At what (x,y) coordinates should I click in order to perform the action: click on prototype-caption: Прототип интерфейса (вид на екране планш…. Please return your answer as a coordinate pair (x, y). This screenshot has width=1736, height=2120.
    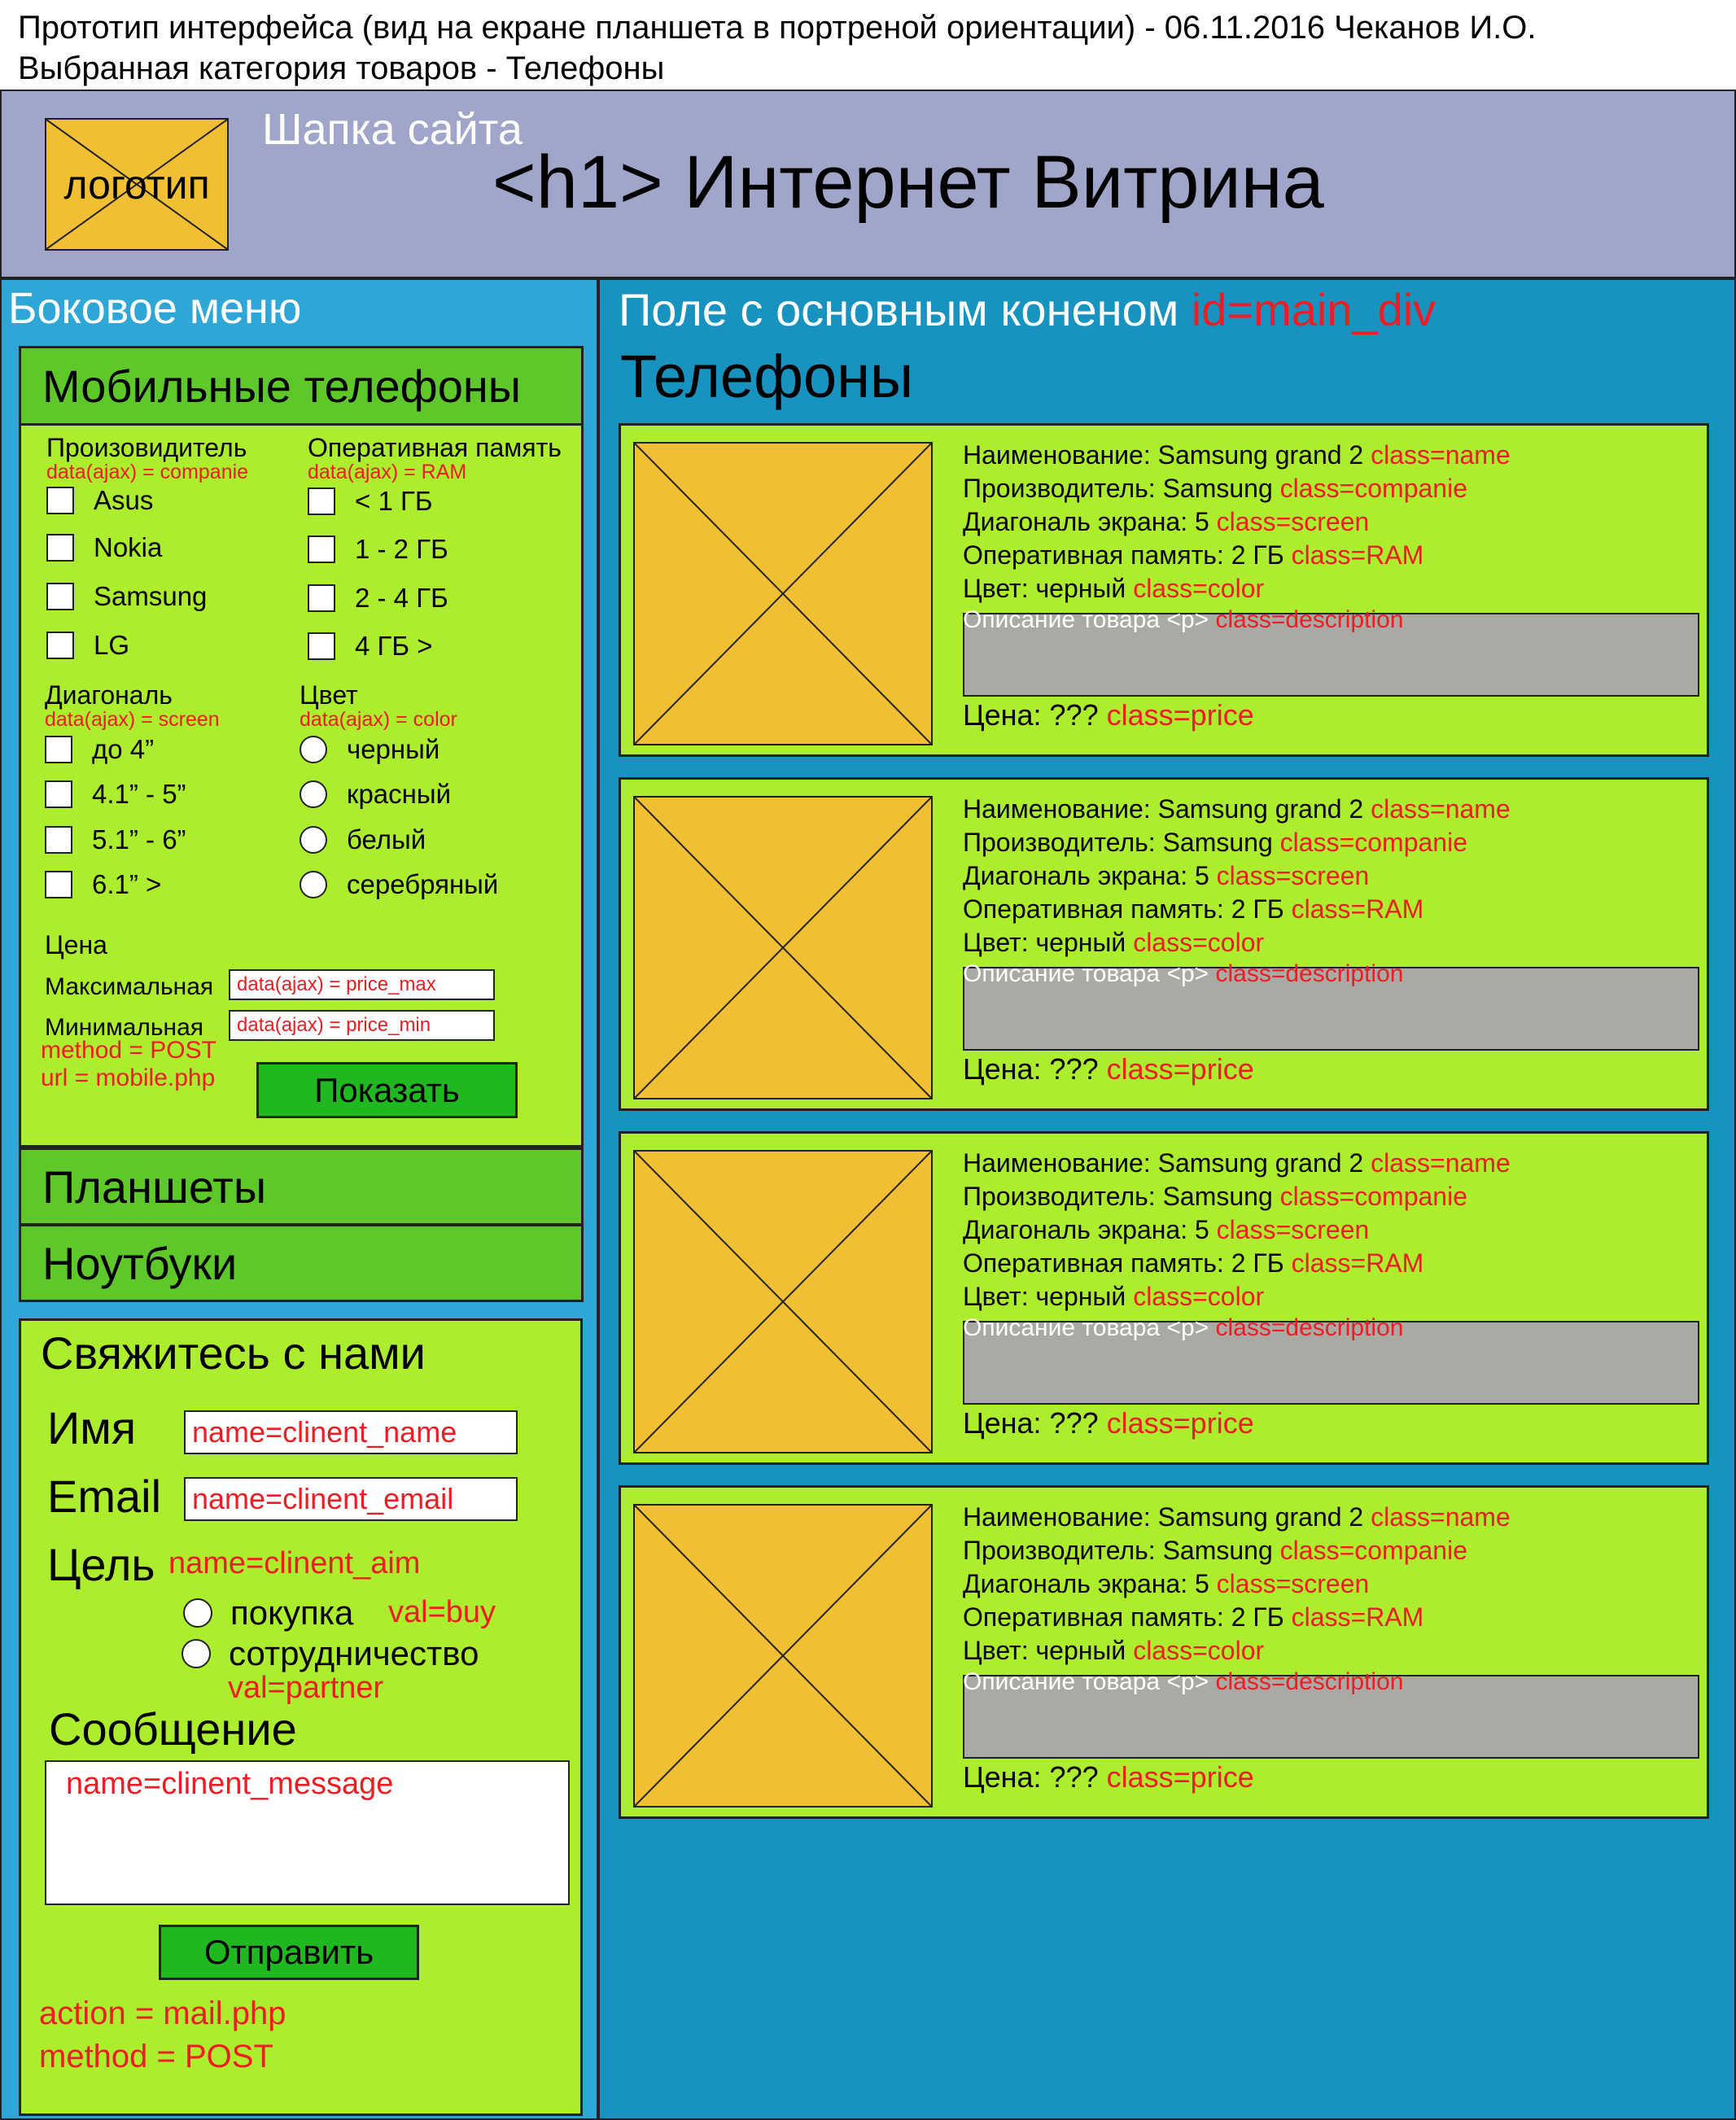
    Looking at the image, I should click on (777, 28).